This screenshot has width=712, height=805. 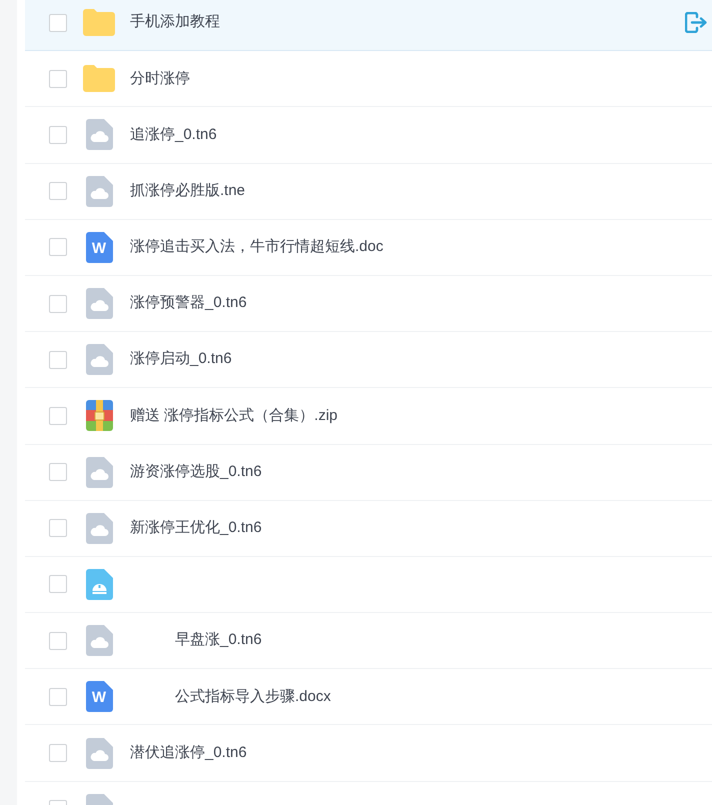 I want to click on file-name: 新涨停王优化_0.tn6, so click(x=196, y=528).